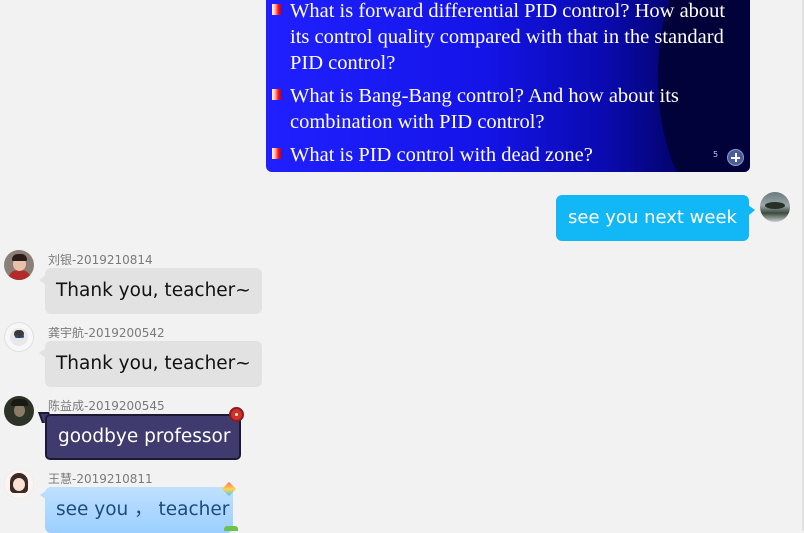  What do you see at coordinates (735, 157) in the screenshot?
I see `zoom-in-icon` at bounding box center [735, 157].